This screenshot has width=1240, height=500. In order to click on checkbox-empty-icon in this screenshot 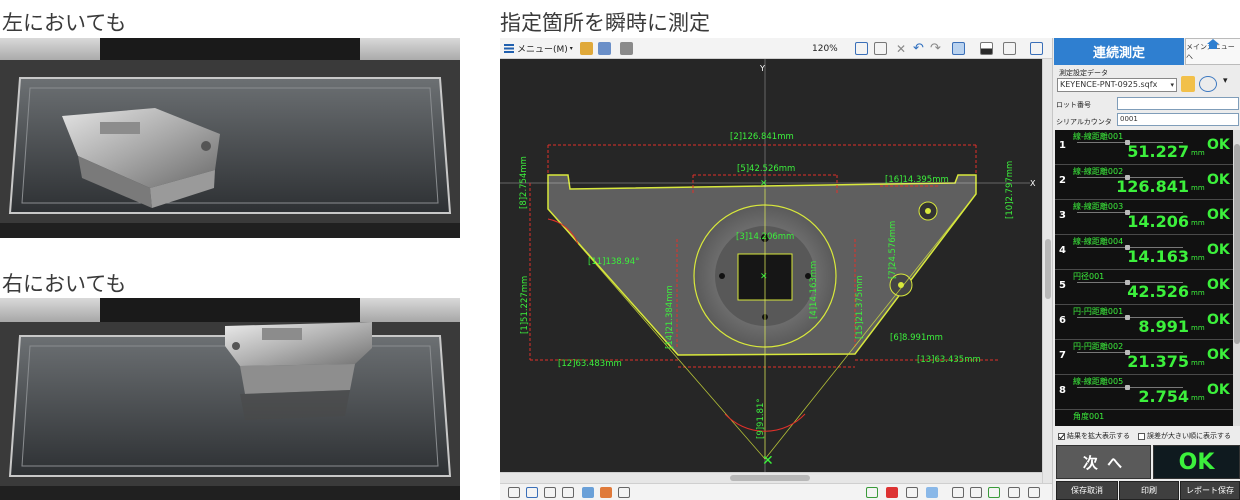, I will do `click(1141, 436)`.